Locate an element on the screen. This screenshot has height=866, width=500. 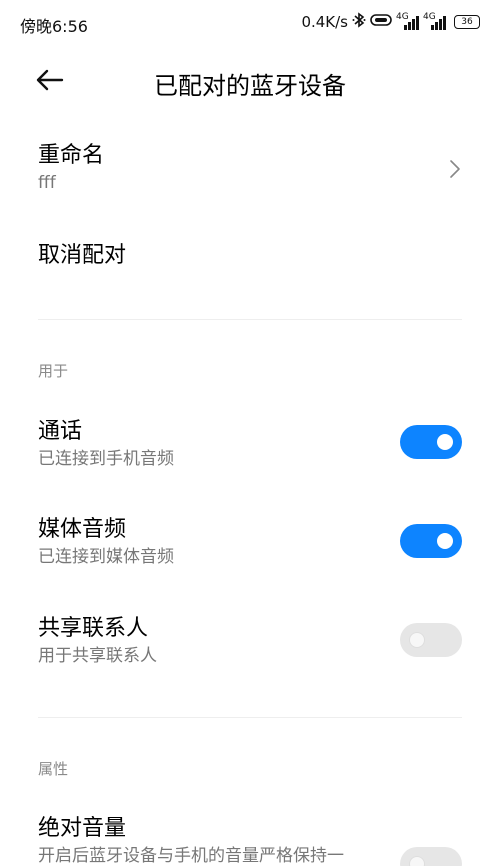
media-audio-toggle is located at coordinates (431, 541).